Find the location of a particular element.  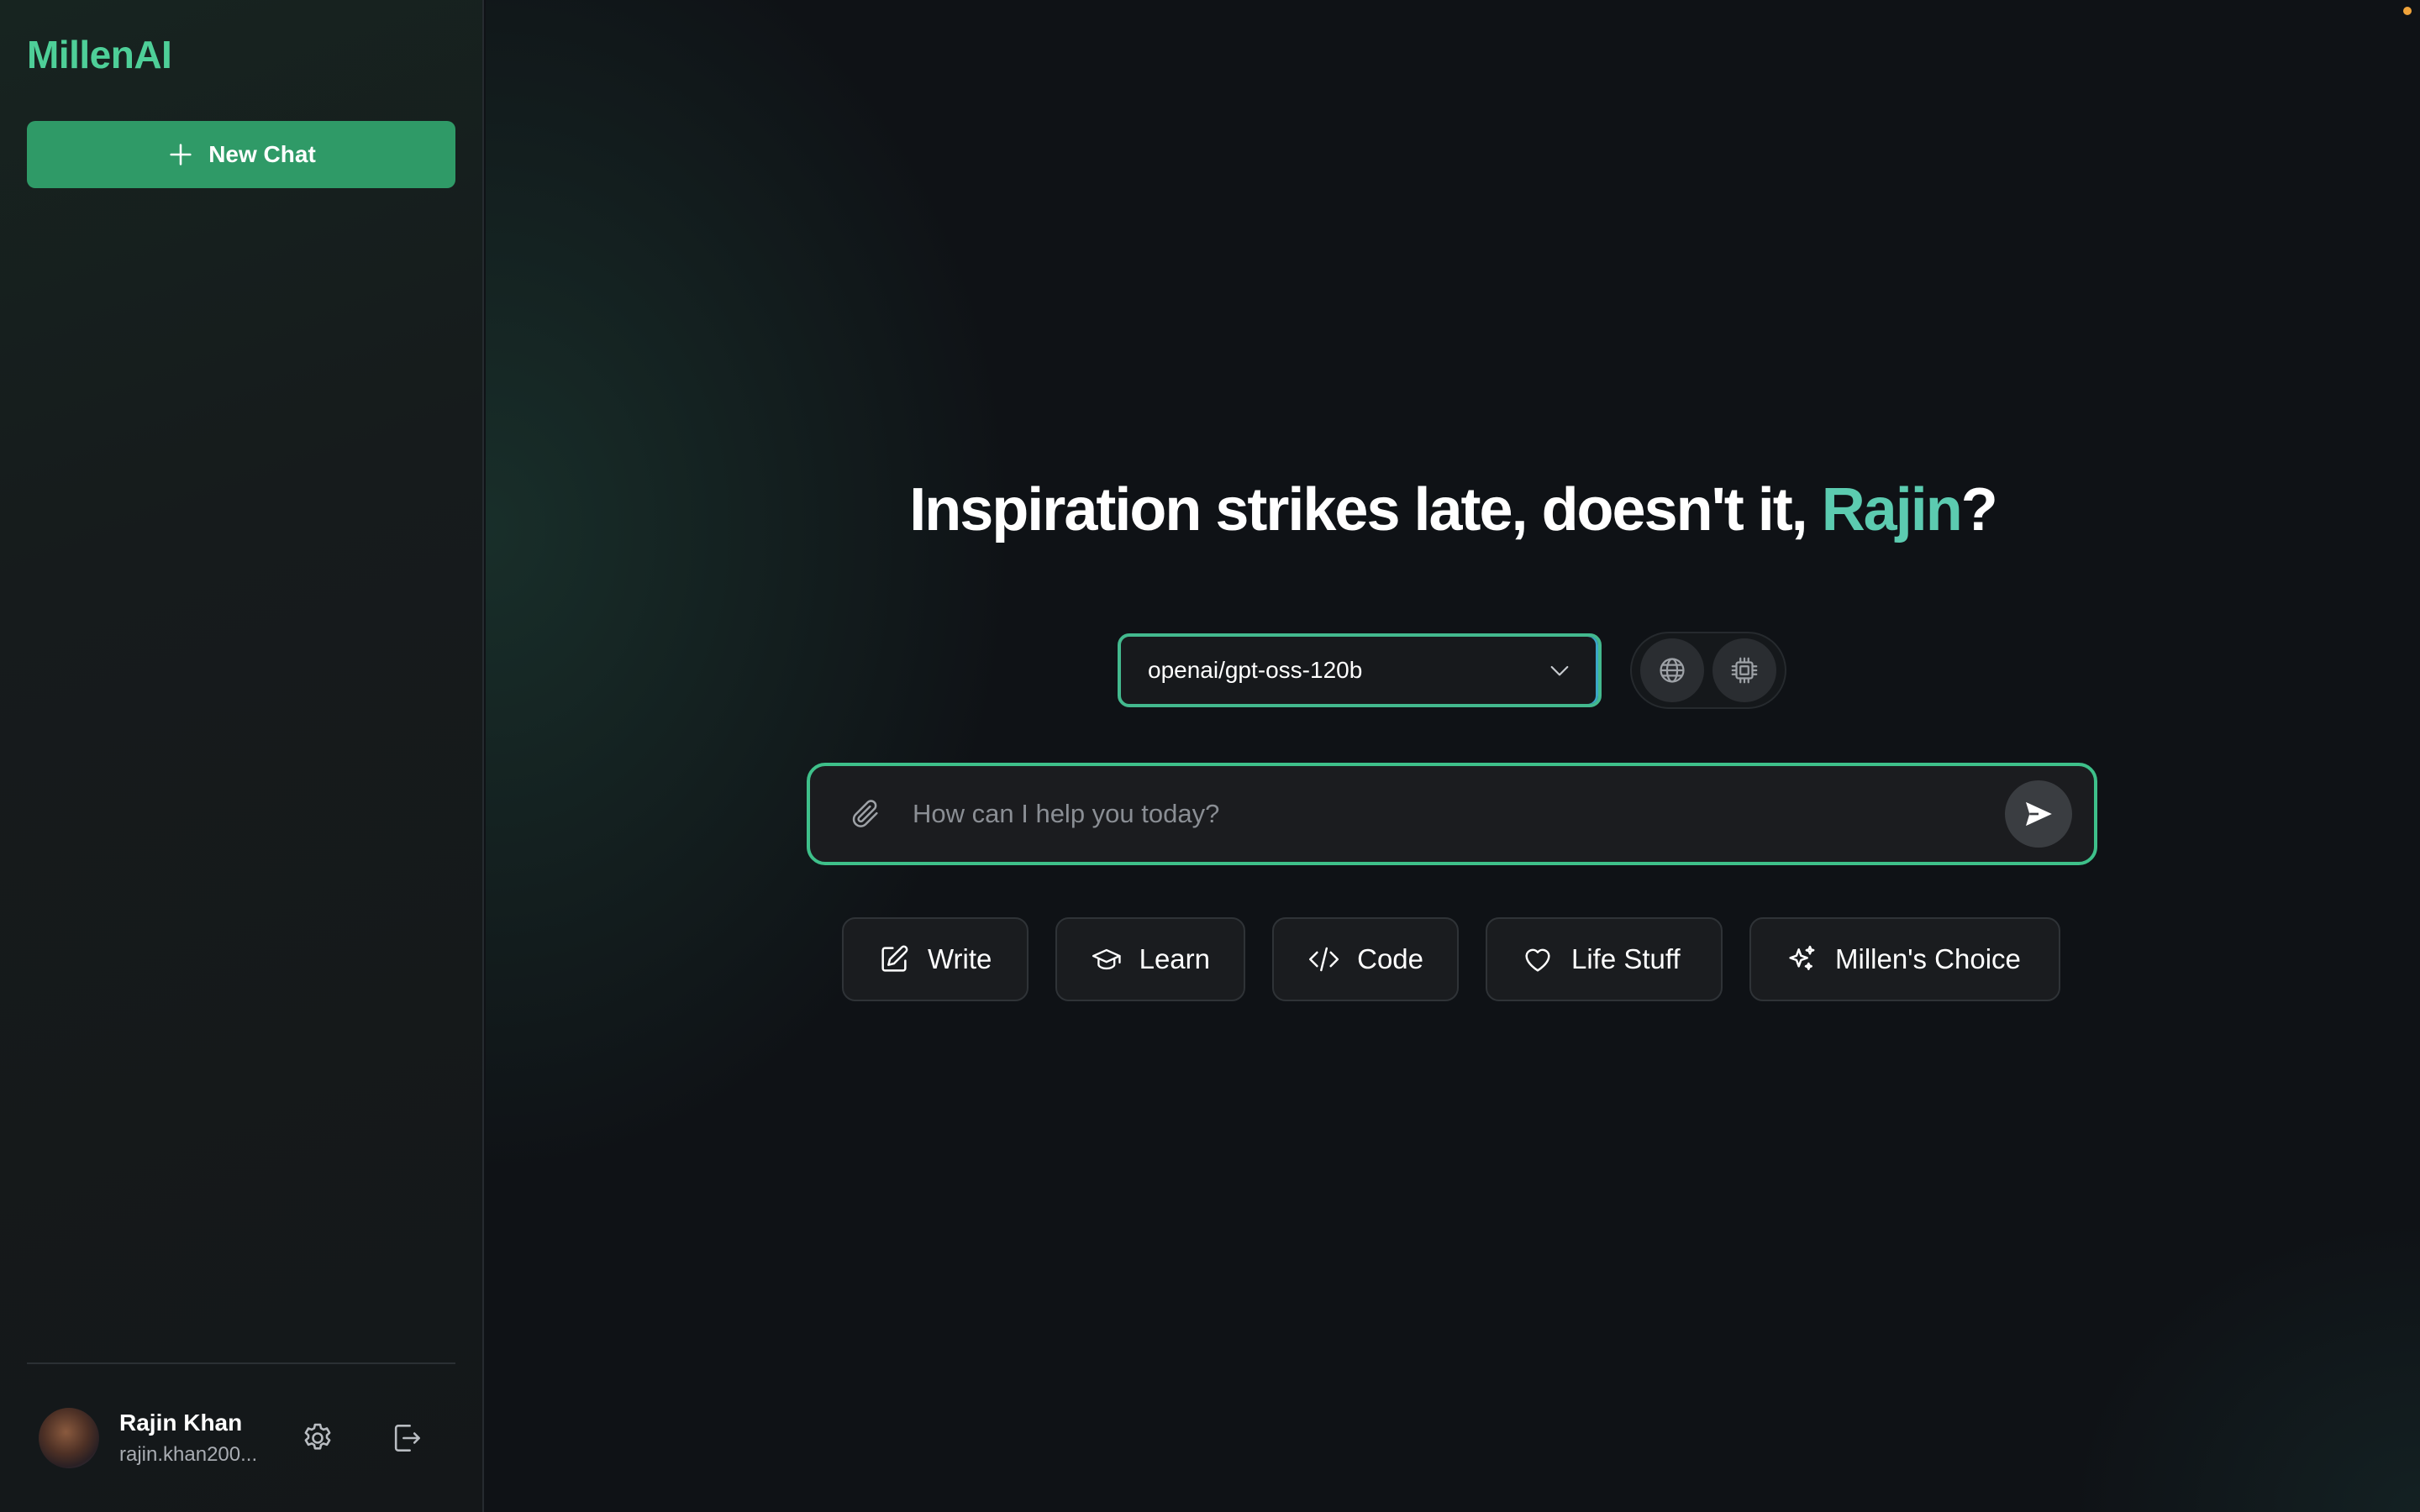

code-chip: Code is located at coordinates (1365, 959).